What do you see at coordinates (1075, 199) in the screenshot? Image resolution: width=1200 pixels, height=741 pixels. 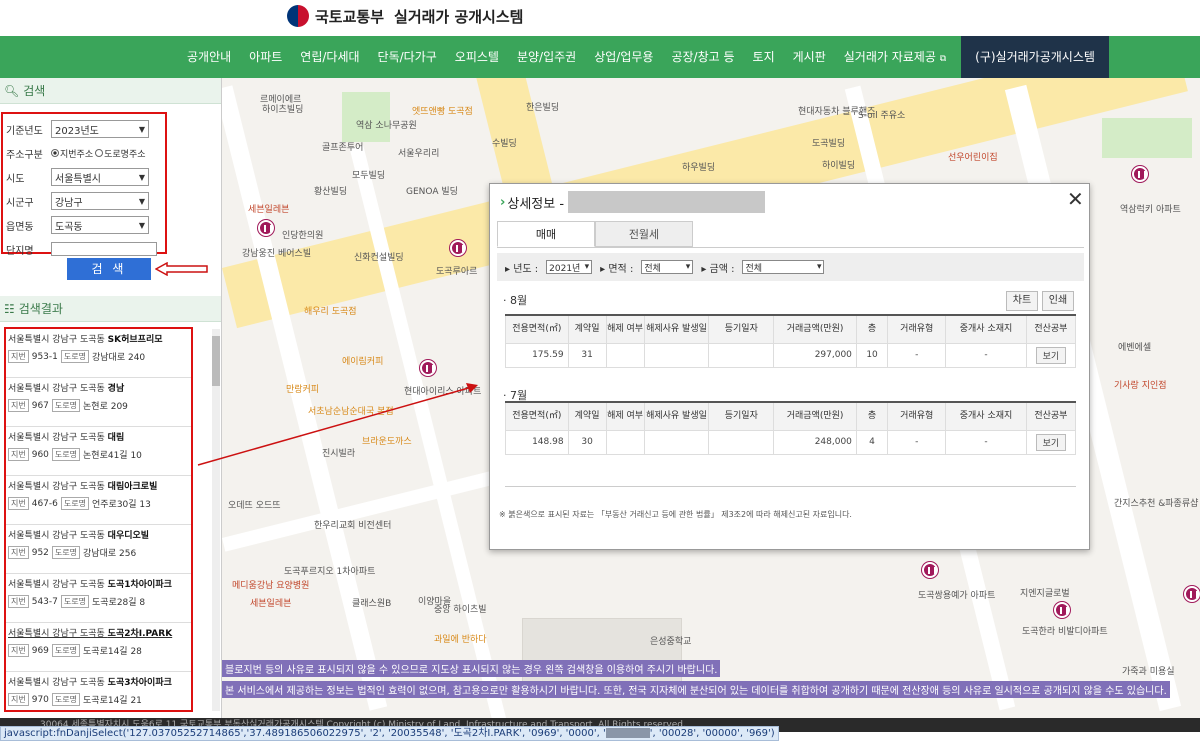 I see `close-icon: ✕` at bounding box center [1075, 199].